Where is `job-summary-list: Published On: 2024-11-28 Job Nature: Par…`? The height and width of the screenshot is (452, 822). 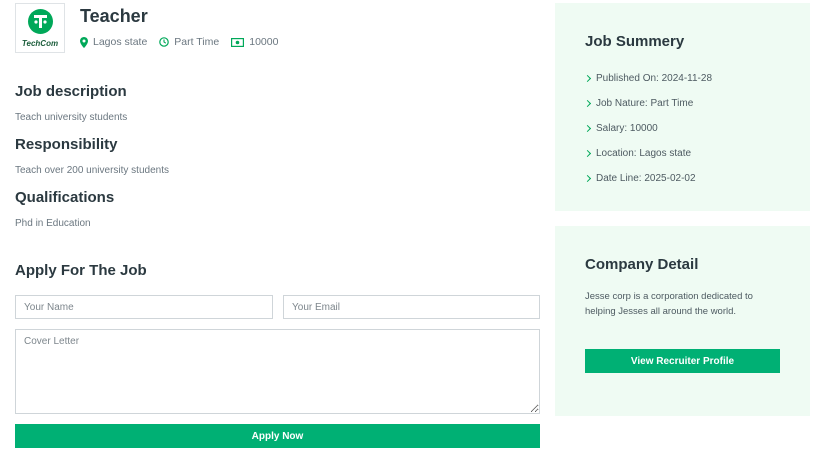 job-summary-list: Published On: 2024-11-28 Job Nature: Par… is located at coordinates (648, 128).